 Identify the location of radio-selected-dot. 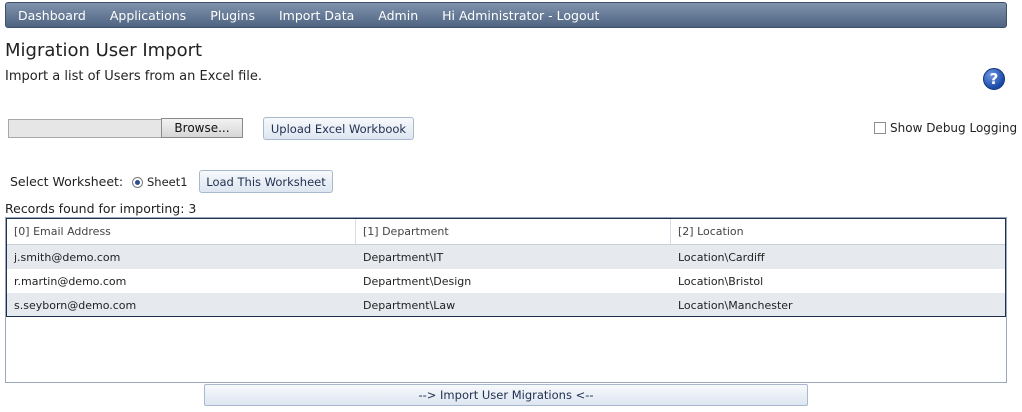
(137, 182).